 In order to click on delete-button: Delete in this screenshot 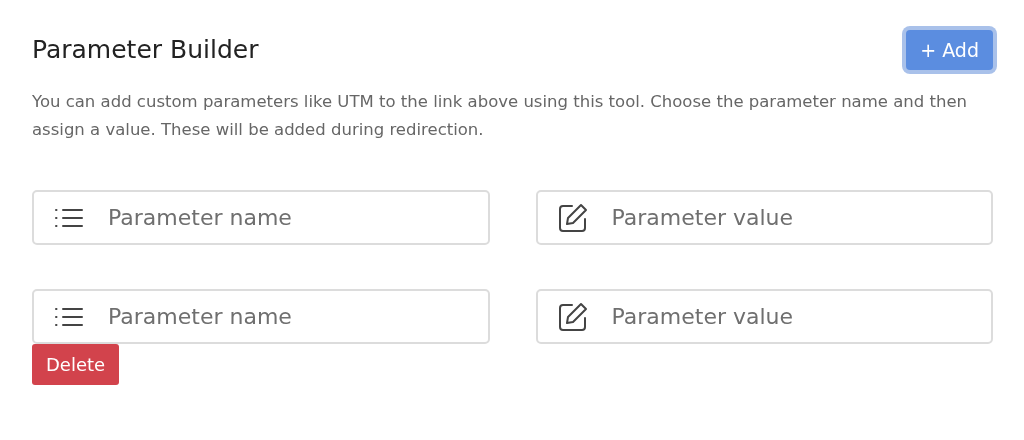, I will do `click(76, 364)`.